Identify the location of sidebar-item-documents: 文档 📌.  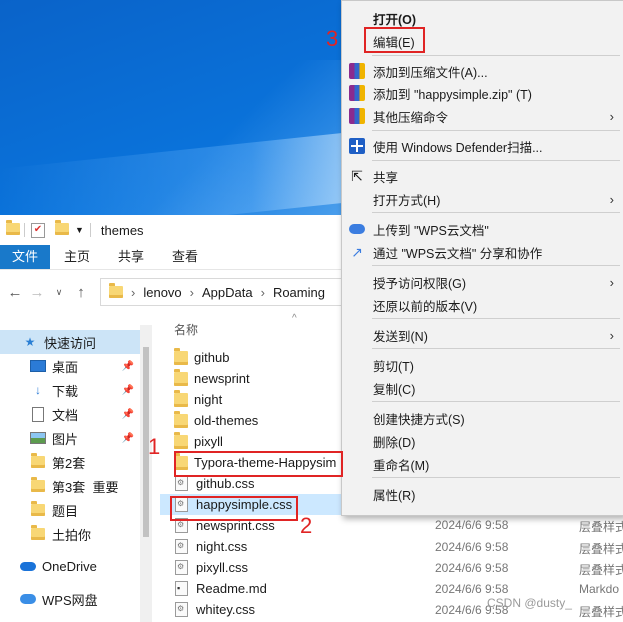
(70, 414).